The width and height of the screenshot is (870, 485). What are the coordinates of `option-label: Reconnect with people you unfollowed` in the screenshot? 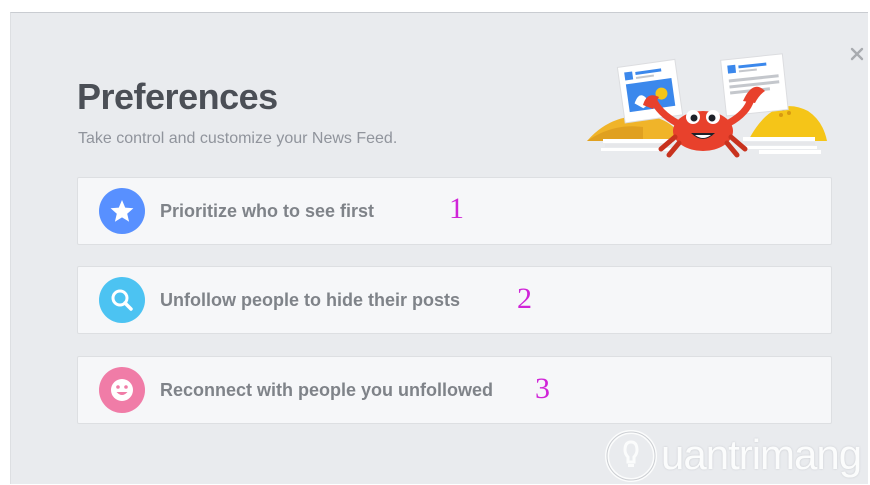 It's located at (327, 390).